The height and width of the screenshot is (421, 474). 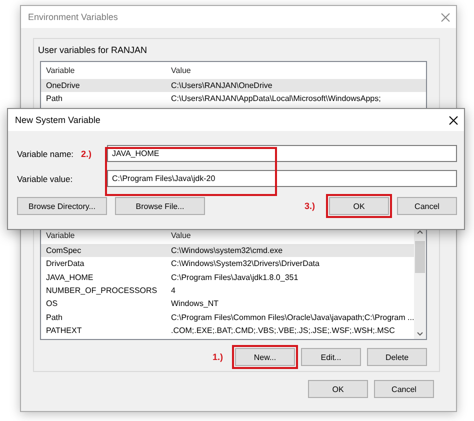 I want to click on window-title: Environment Variables, so click(x=73, y=17).